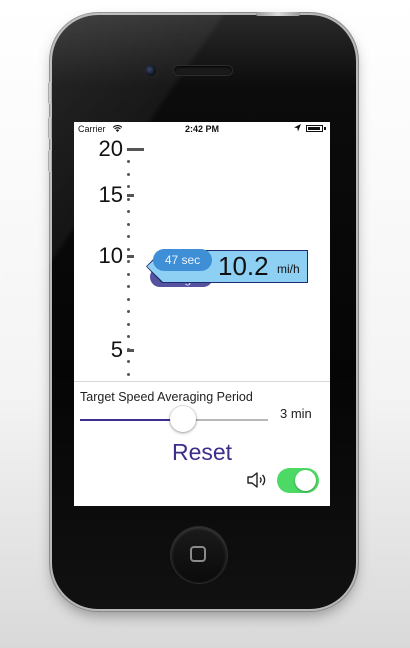 This screenshot has height=648, width=410. I want to click on earpiece-speaker, so click(203, 70).